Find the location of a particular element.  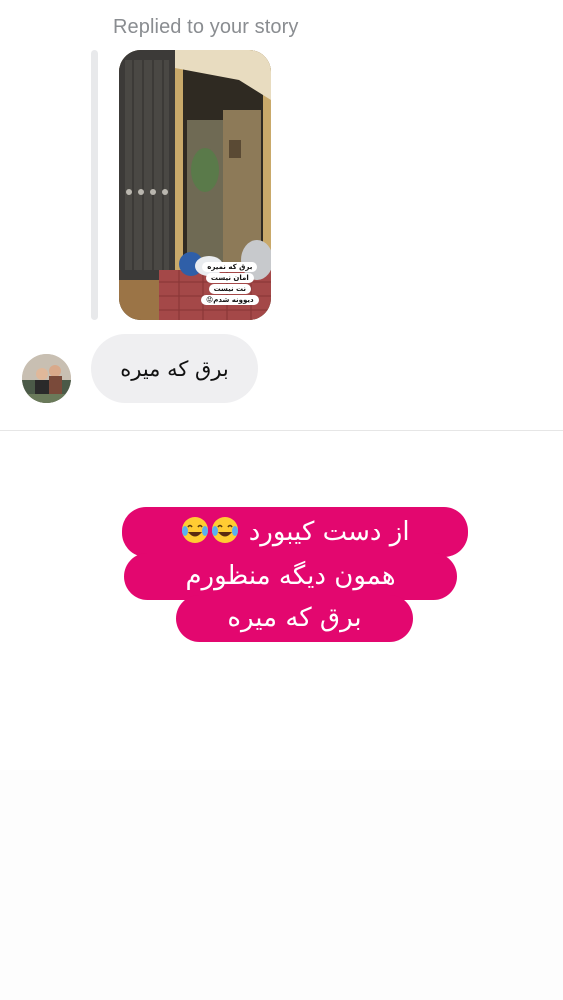

caption-line: از دست کیبورد is located at coordinates (295, 532).